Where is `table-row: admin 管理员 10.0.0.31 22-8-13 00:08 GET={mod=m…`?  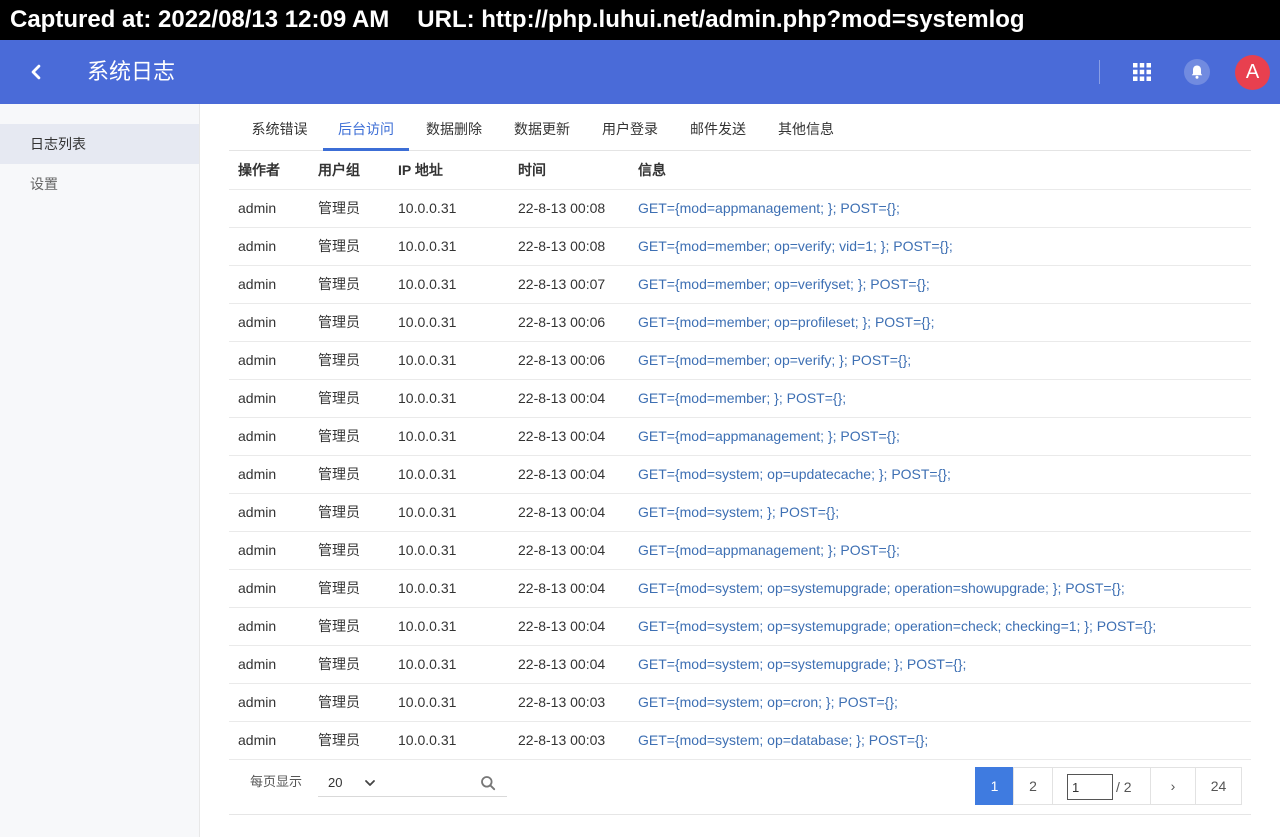 table-row: admin 管理员 10.0.0.31 22-8-13 00:08 GET={mod=m… is located at coordinates (740, 246).